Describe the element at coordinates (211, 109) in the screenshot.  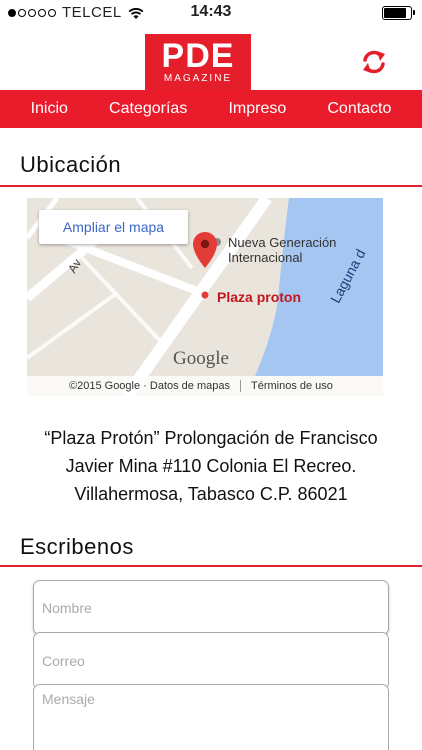
I see `main-nav: Inicio Categorías Impreso Contacto` at that location.